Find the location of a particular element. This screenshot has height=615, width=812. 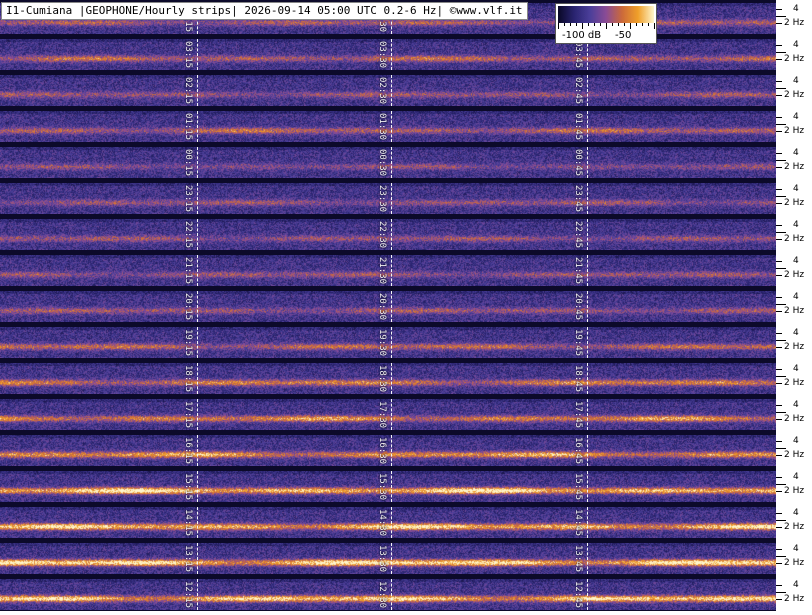

time-marker-label: 16:15 is located at coordinates (188, 451).